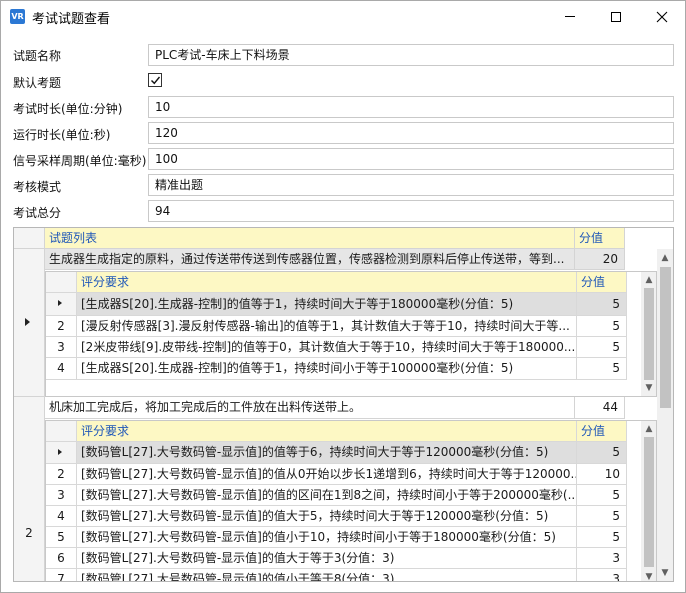 The width and height of the screenshot is (686, 593). Describe the element at coordinates (411, 159) in the screenshot. I see `sample-period-field: 100` at that location.